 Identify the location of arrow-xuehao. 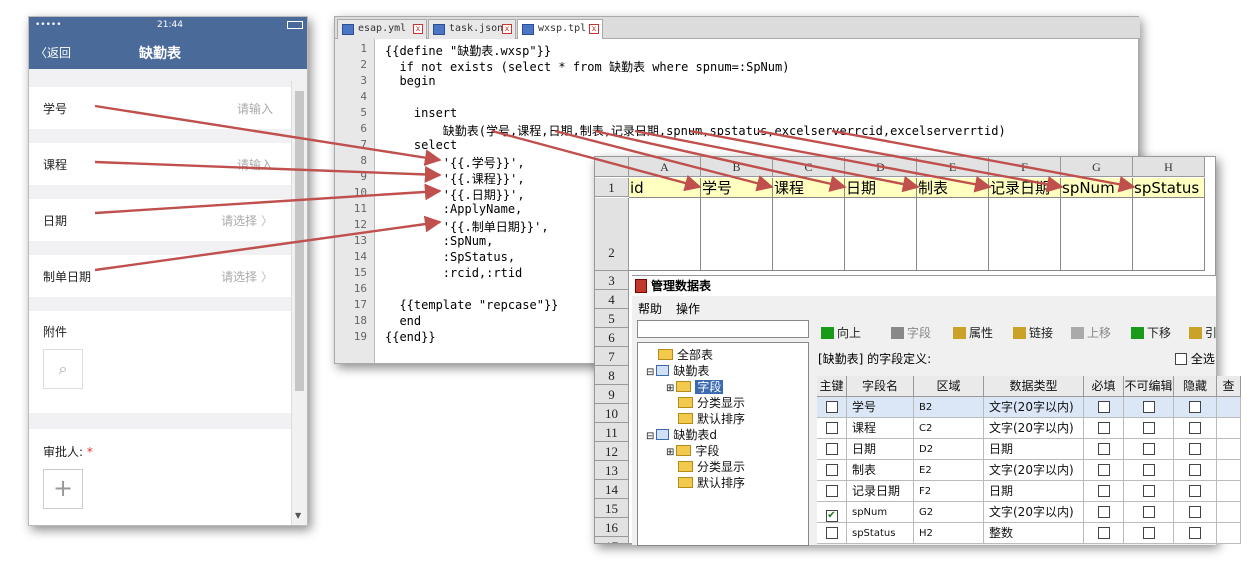
(268, 135).